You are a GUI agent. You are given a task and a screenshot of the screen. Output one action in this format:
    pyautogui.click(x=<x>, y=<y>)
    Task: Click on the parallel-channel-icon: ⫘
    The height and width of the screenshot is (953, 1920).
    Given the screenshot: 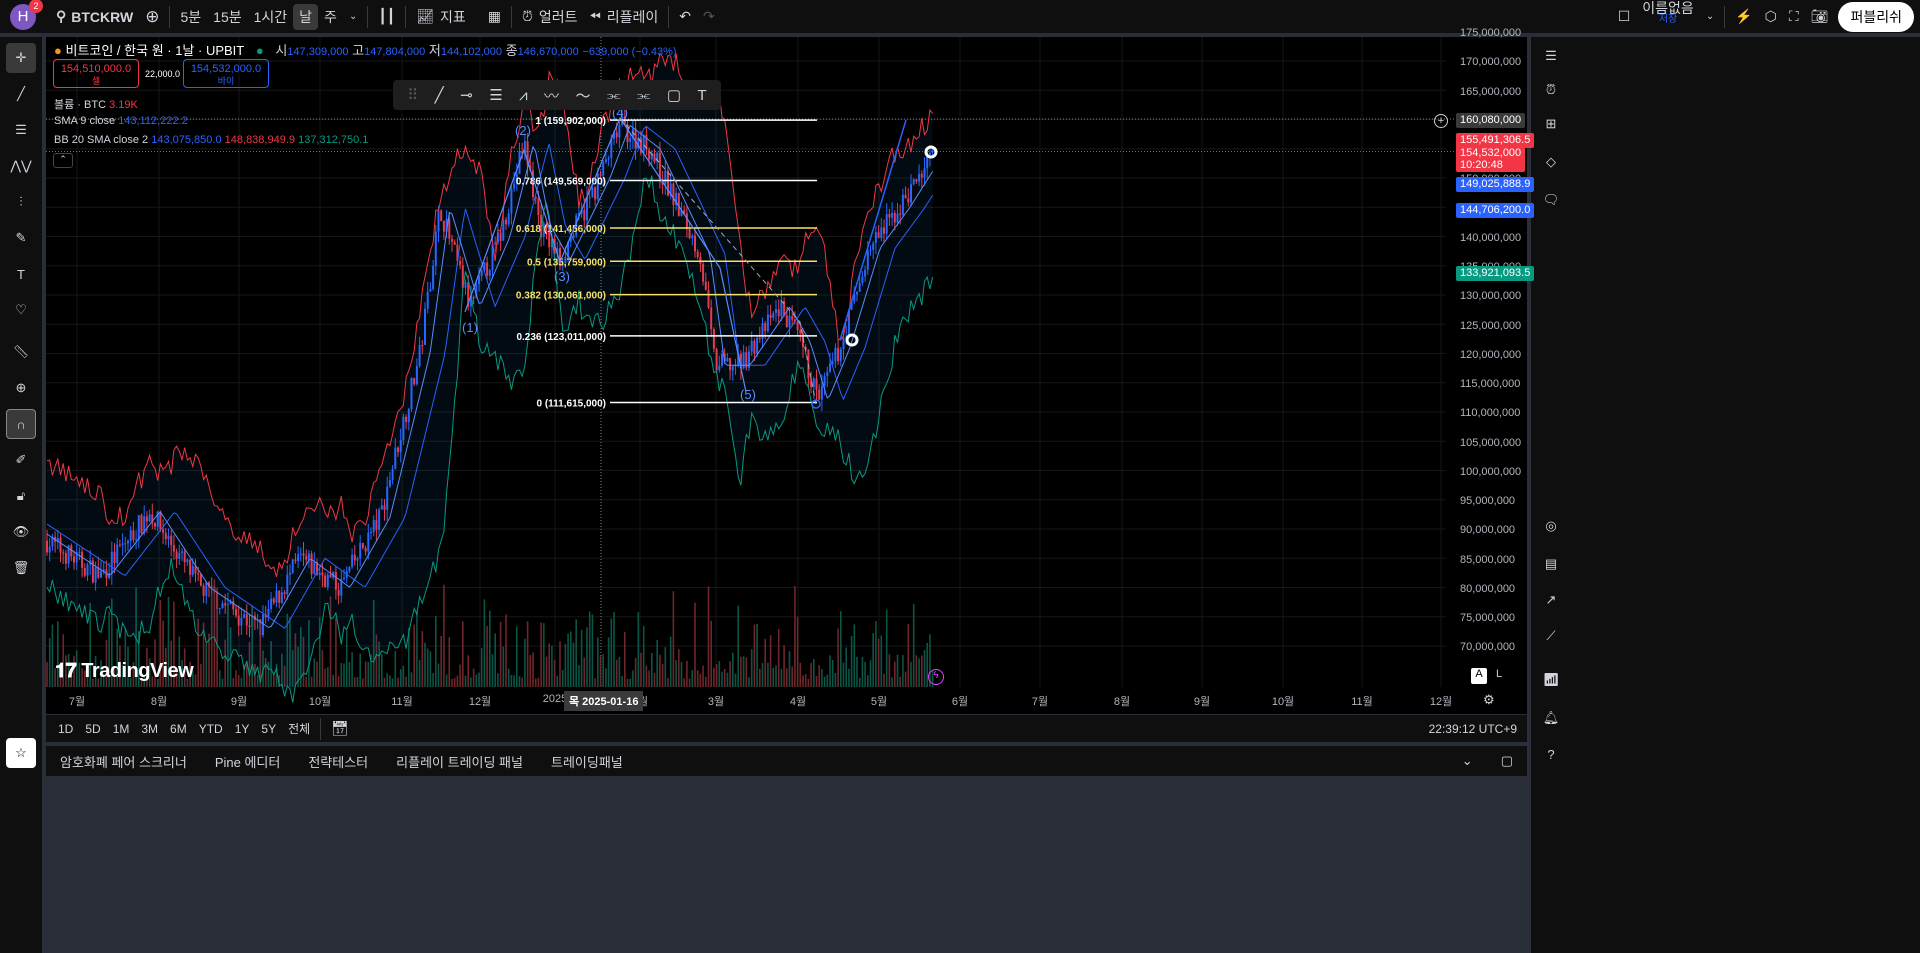 What is the action you would take?
    pyautogui.click(x=614, y=95)
    